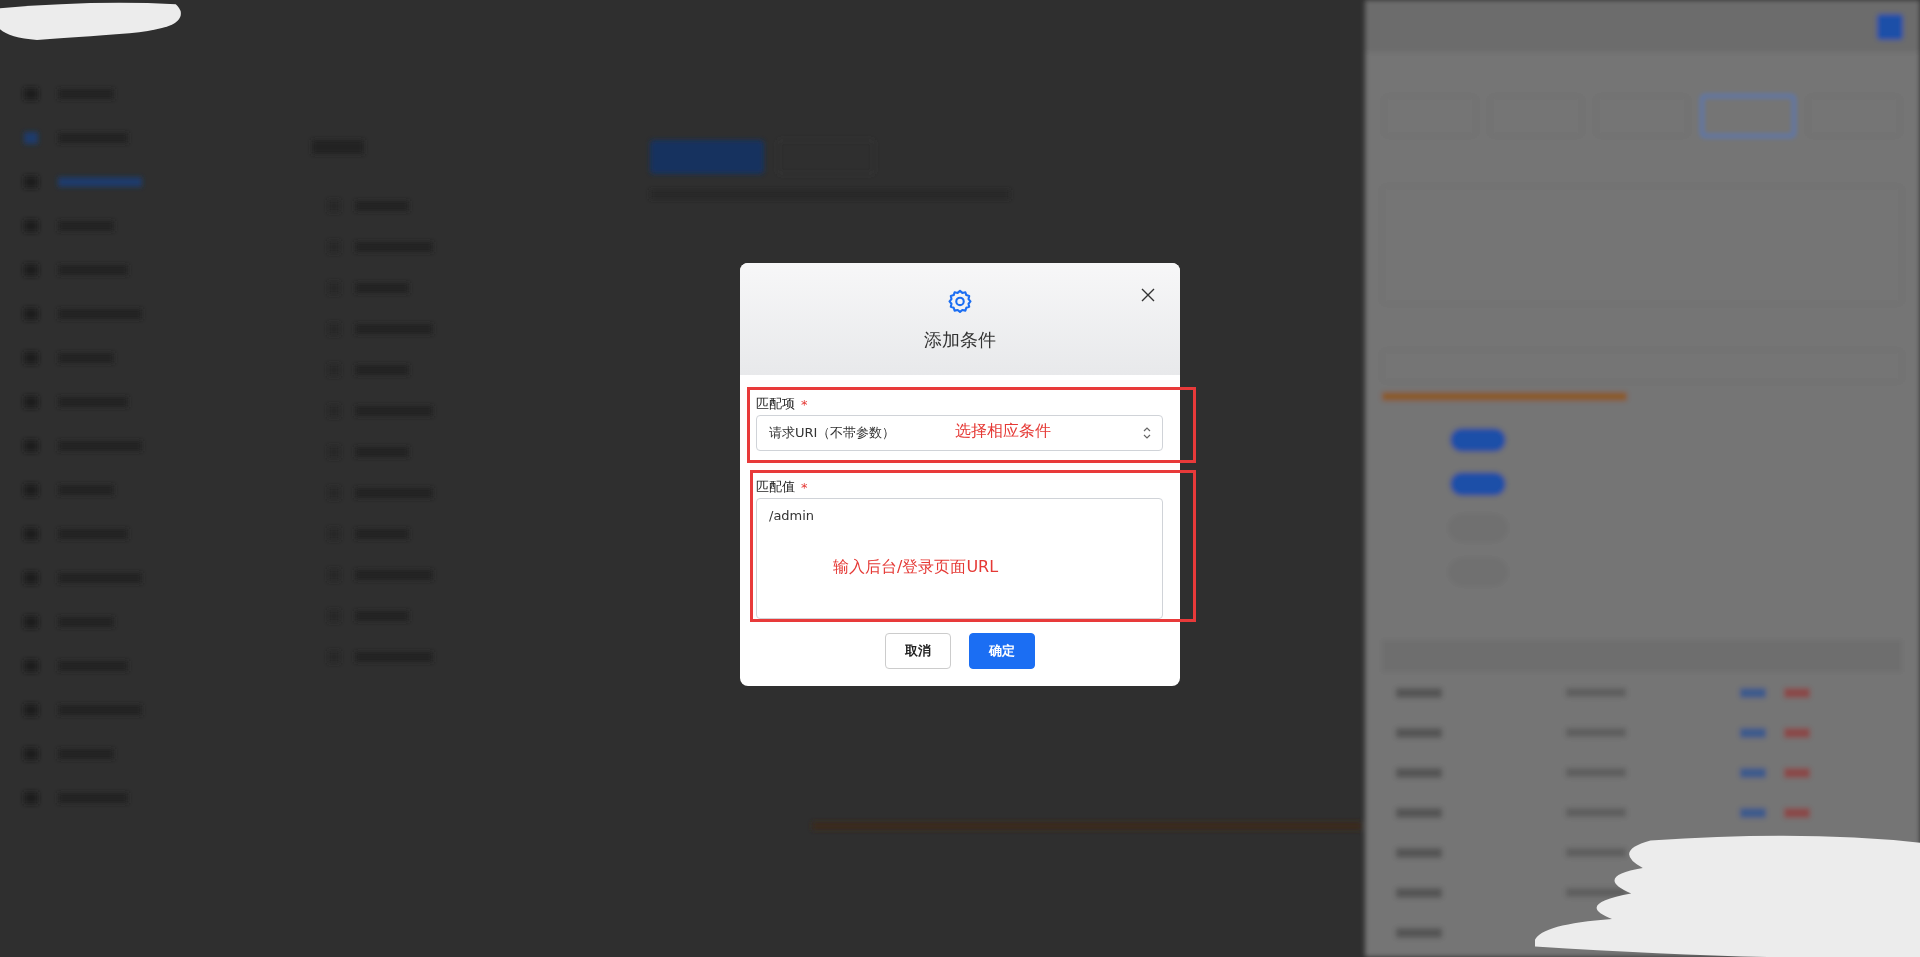  Describe the element at coordinates (960, 340) in the screenshot. I see `dialog-title: 添加条件` at that location.